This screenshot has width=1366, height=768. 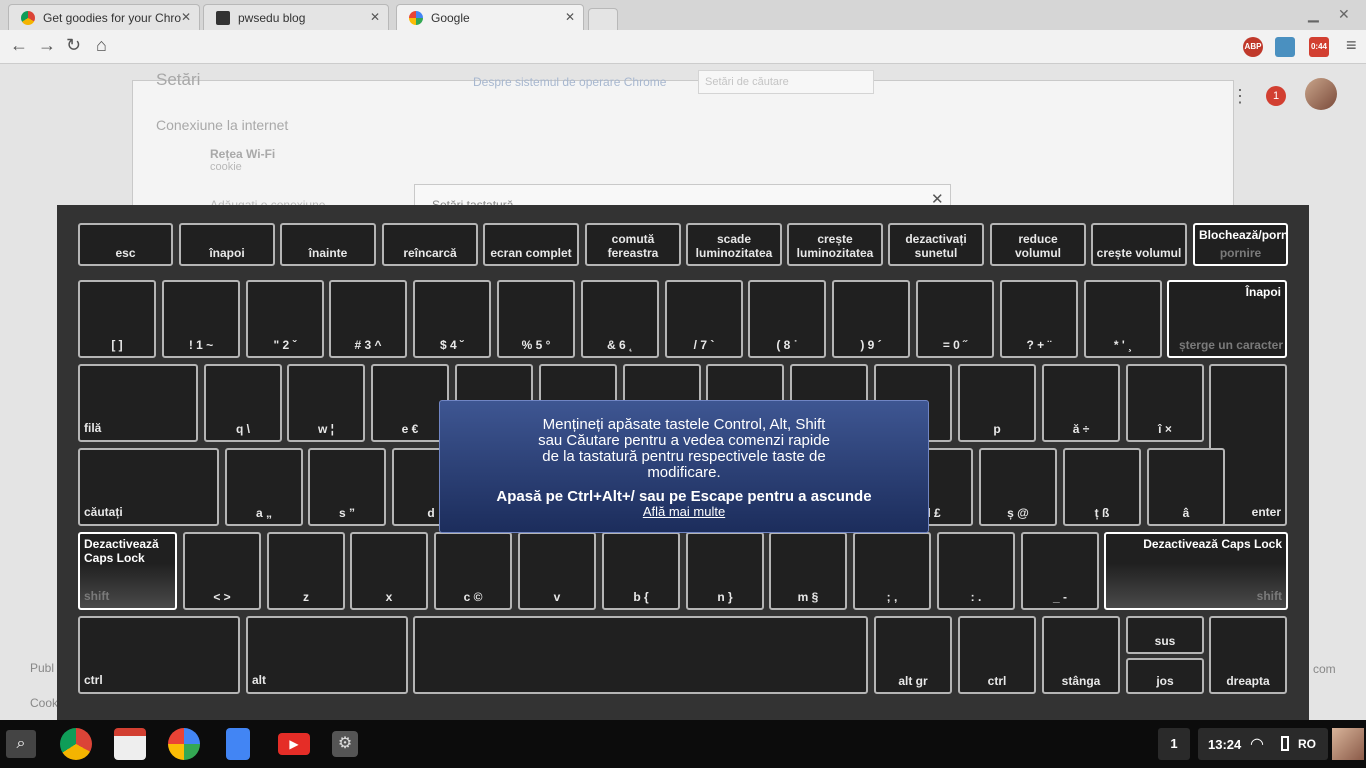 What do you see at coordinates (117, 319) in the screenshot?
I see `key-bracket: [ ]` at bounding box center [117, 319].